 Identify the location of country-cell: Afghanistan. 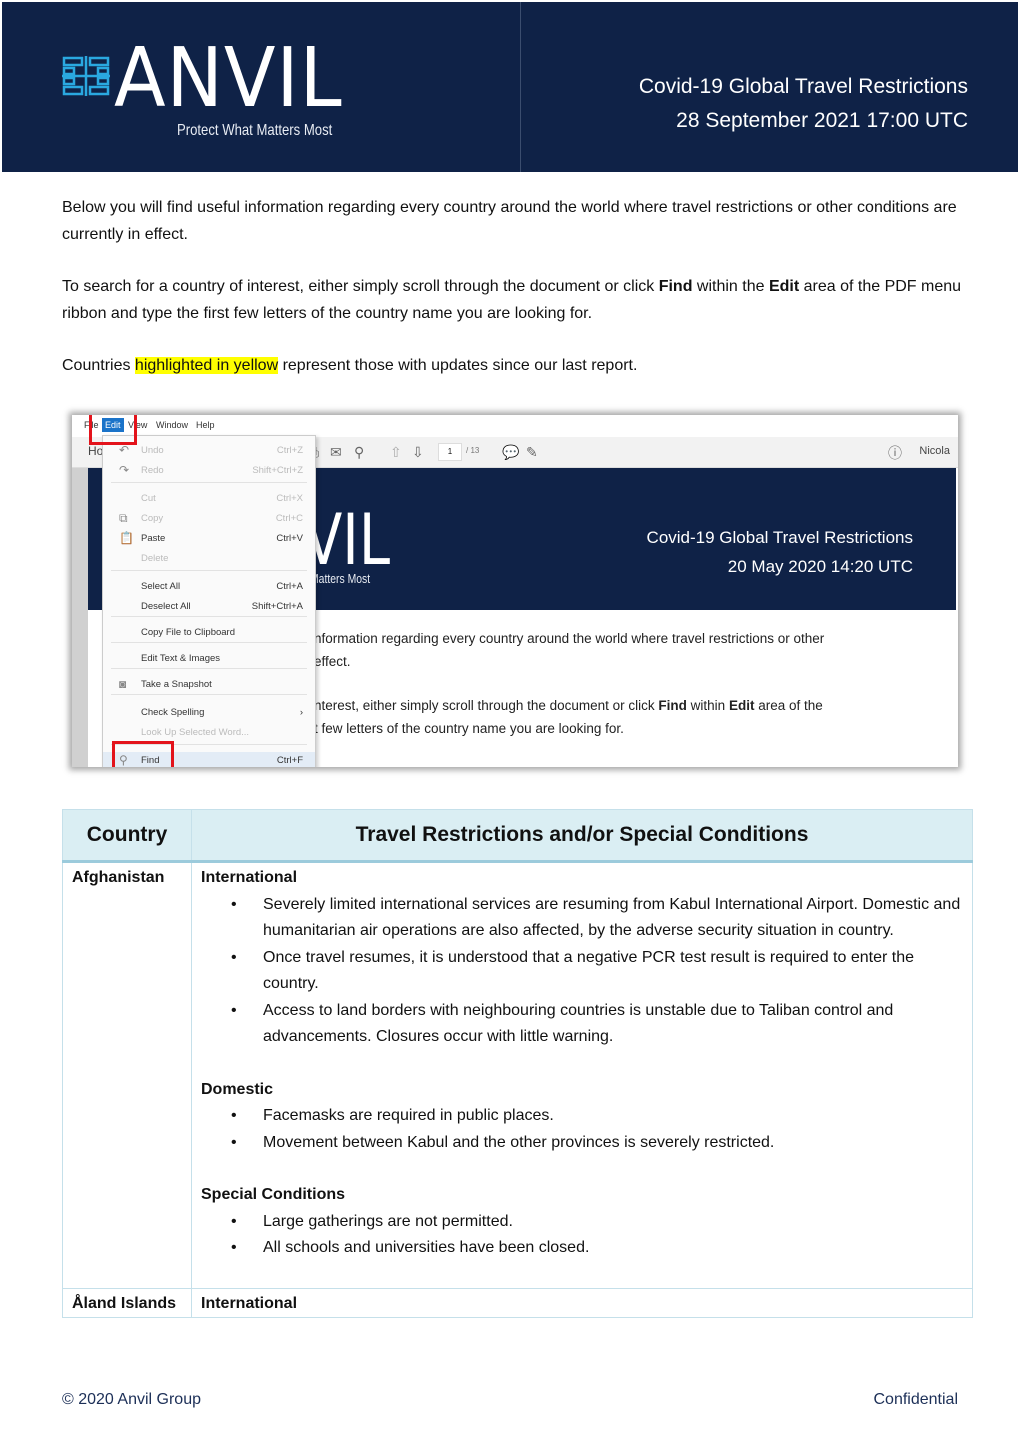
(127, 1075).